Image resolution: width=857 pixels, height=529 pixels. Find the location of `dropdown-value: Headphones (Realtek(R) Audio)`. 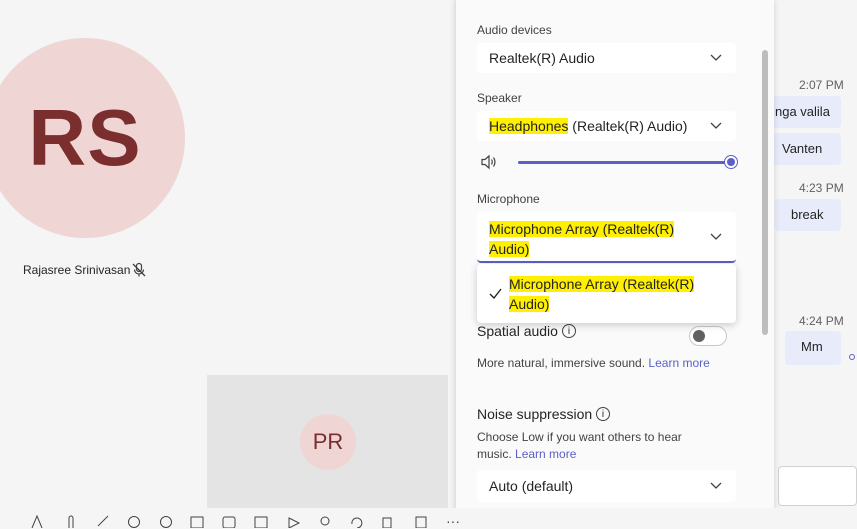

dropdown-value: Headphones (Realtek(R) Audio) is located at coordinates (588, 126).